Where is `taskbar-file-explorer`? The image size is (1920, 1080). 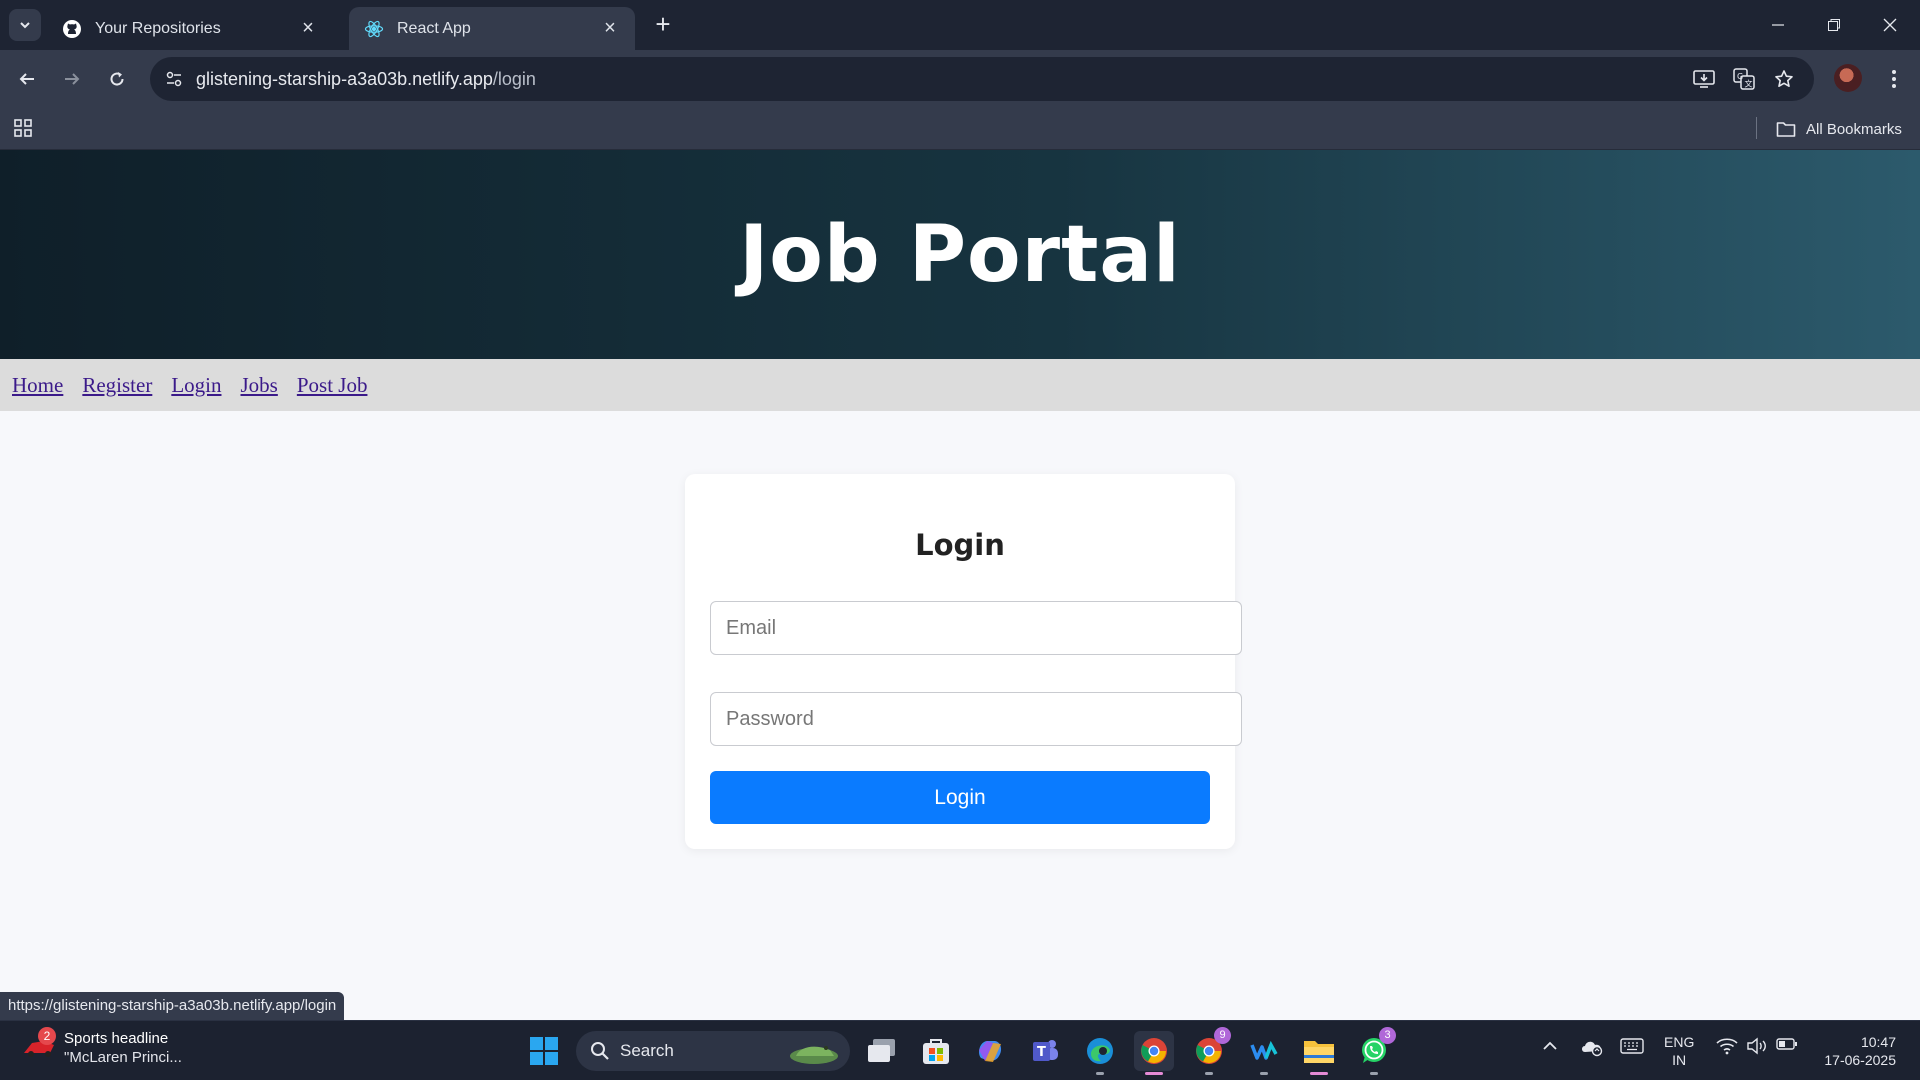 taskbar-file-explorer is located at coordinates (1319, 1053).